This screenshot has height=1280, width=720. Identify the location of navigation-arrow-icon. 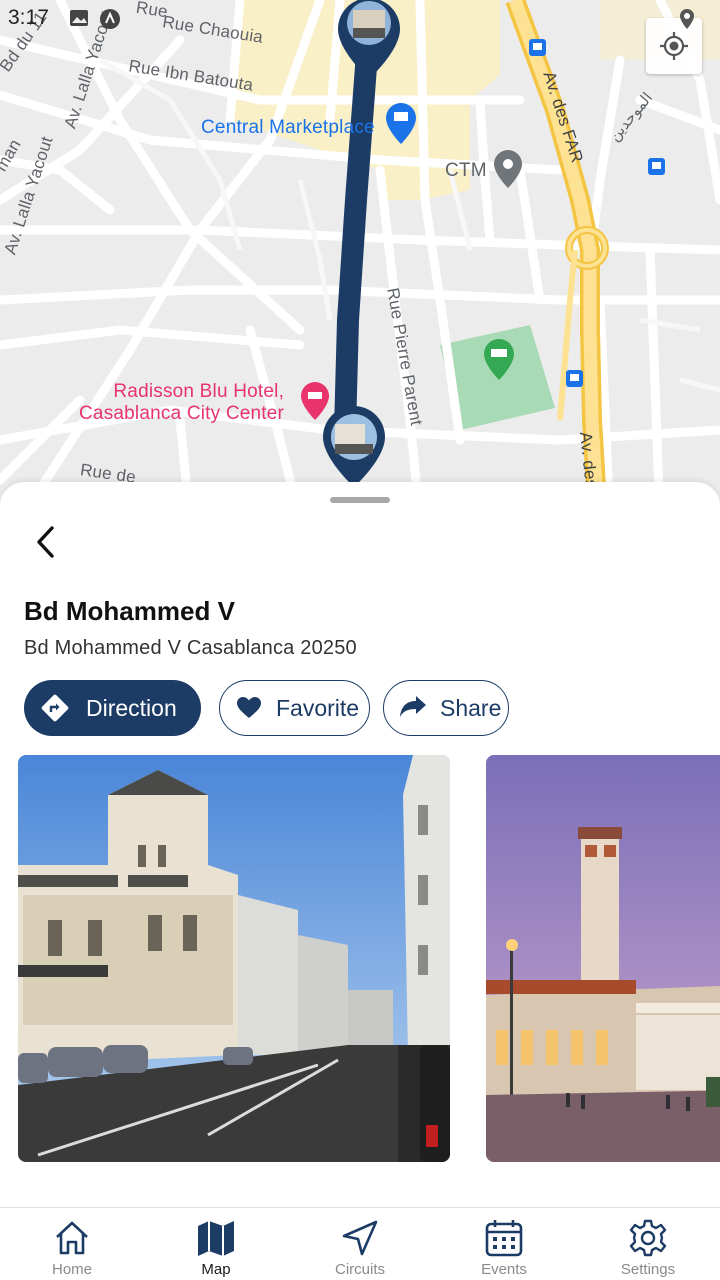
(360, 1238).